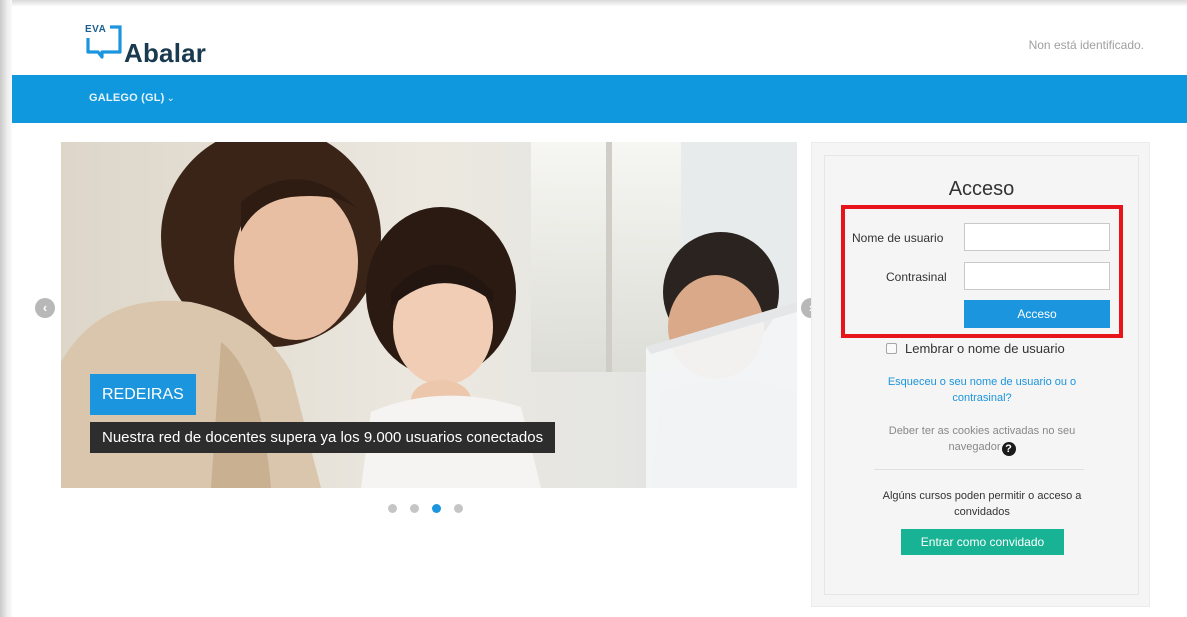  Describe the element at coordinates (979, 469) in the screenshot. I see `divider` at that location.